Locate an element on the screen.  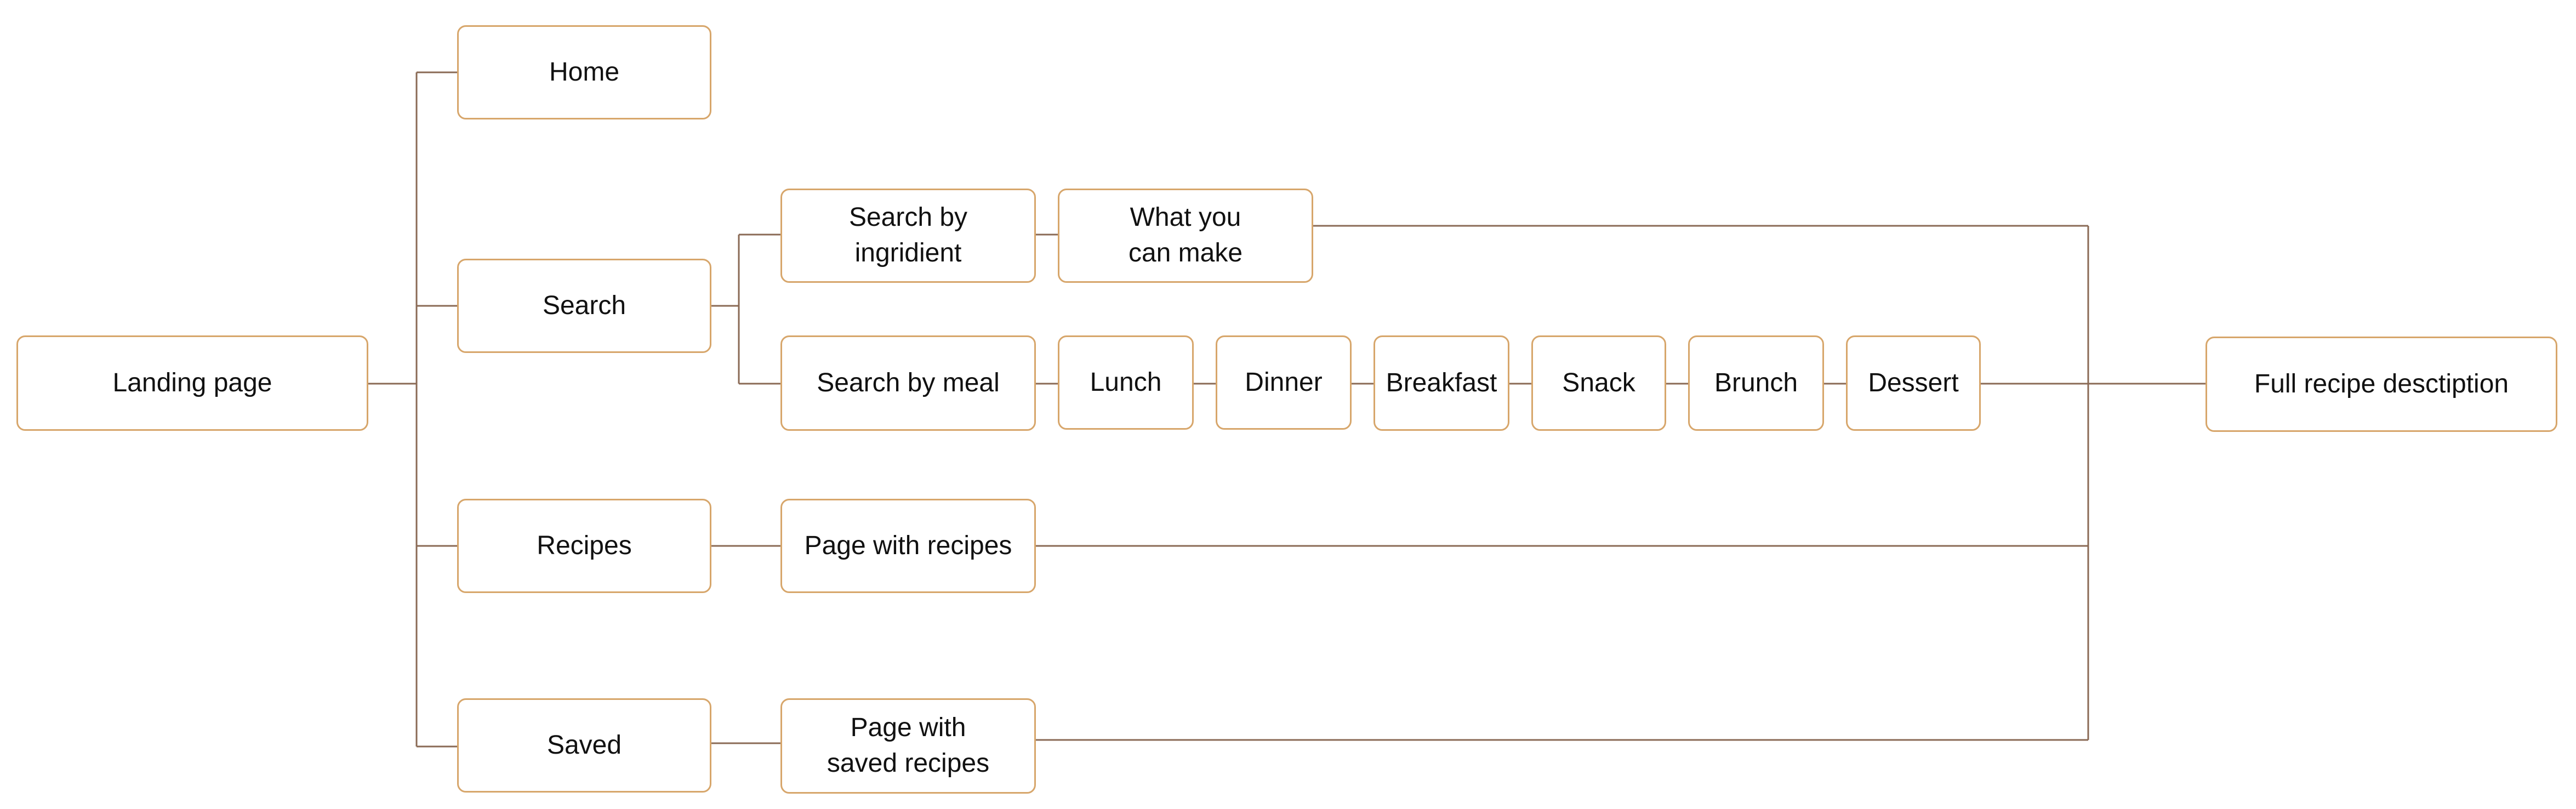
node-dinner: Dinner is located at coordinates (1284, 382).